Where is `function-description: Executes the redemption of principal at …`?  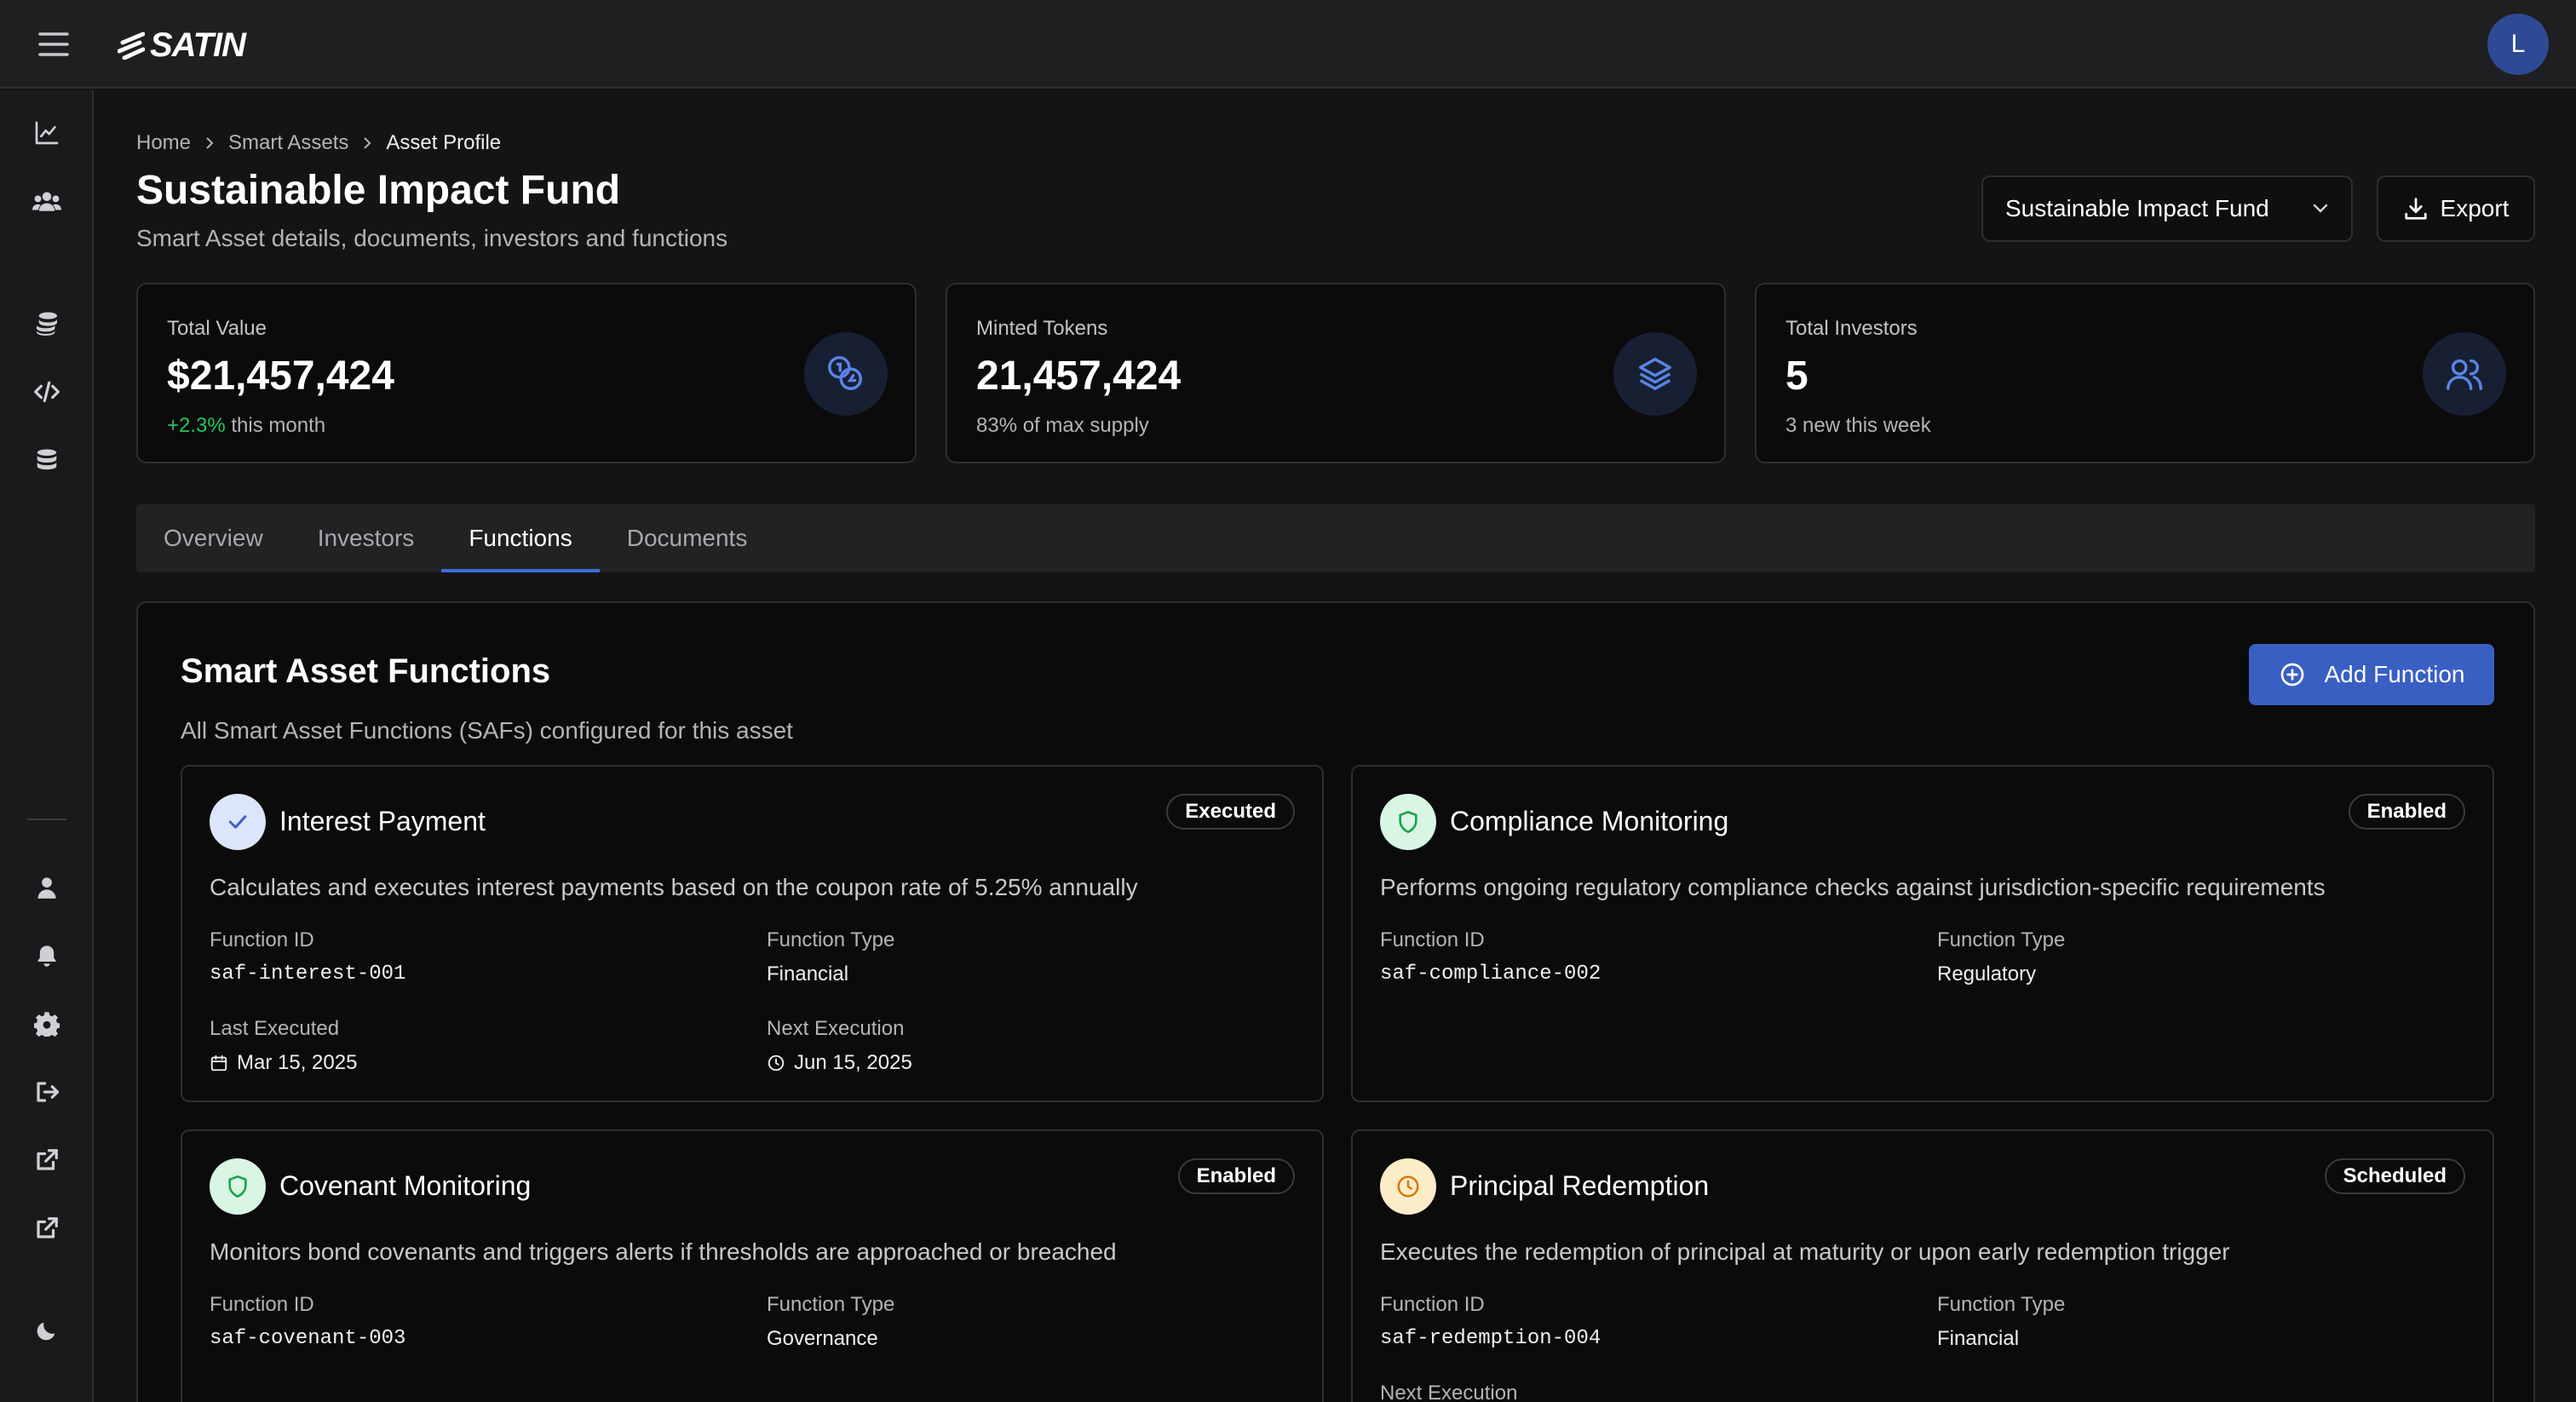
function-description: Executes the redemption of principal at … is located at coordinates (1805, 1251).